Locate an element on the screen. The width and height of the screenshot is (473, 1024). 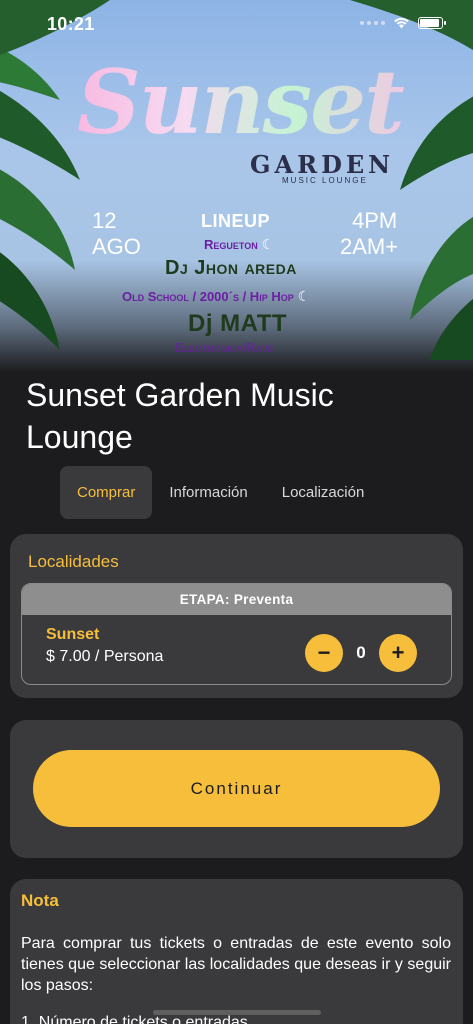
continue-button: Continuar is located at coordinates (236, 788).